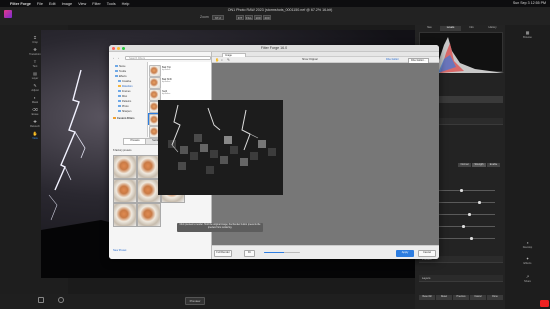 The height and width of the screenshot is (309, 550). I want to click on module-share: ↗ Share, so click(527, 278).